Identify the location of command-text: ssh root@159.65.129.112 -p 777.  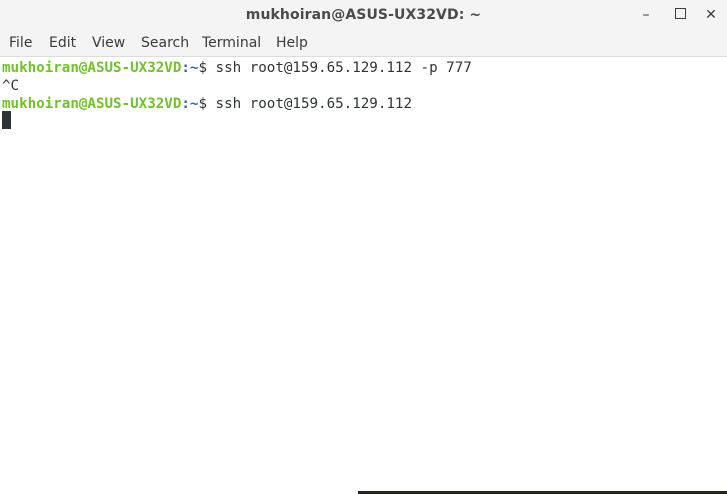
(339, 68).